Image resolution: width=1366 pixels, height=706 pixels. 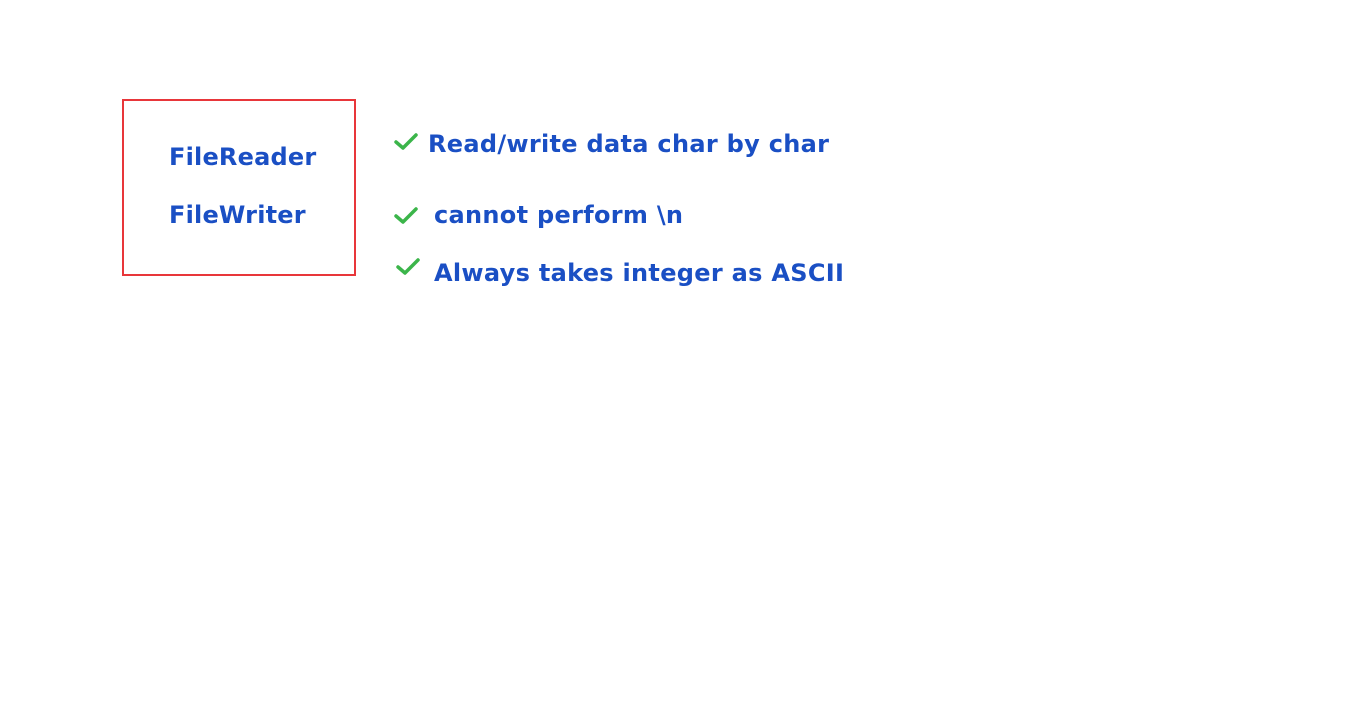 What do you see at coordinates (237, 215) in the screenshot?
I see `class-name-filewriter: FileWriter` at bounding box center [237, 215].